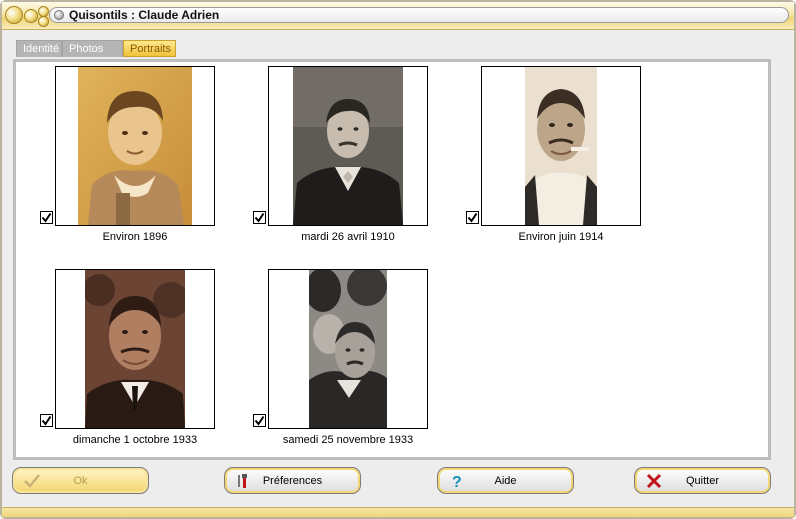  What do you see at coordinates (31, 16) in the screenshot?
I see `minimize-window-button` at bounding box center [31, 16].